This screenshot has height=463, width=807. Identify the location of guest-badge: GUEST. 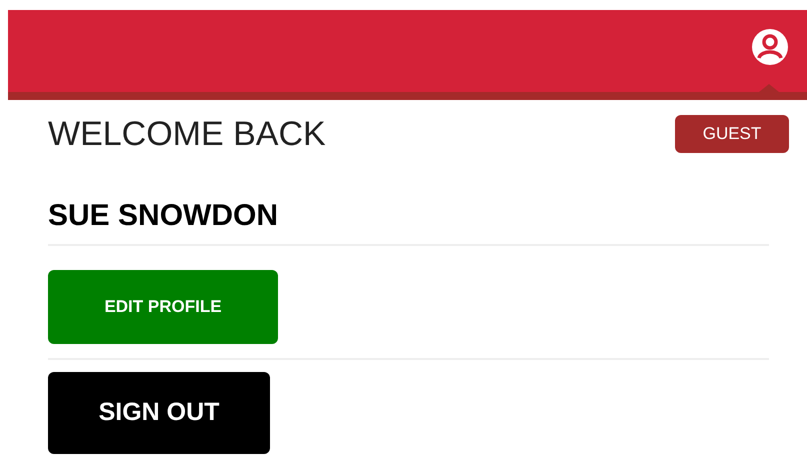
(732, 134).